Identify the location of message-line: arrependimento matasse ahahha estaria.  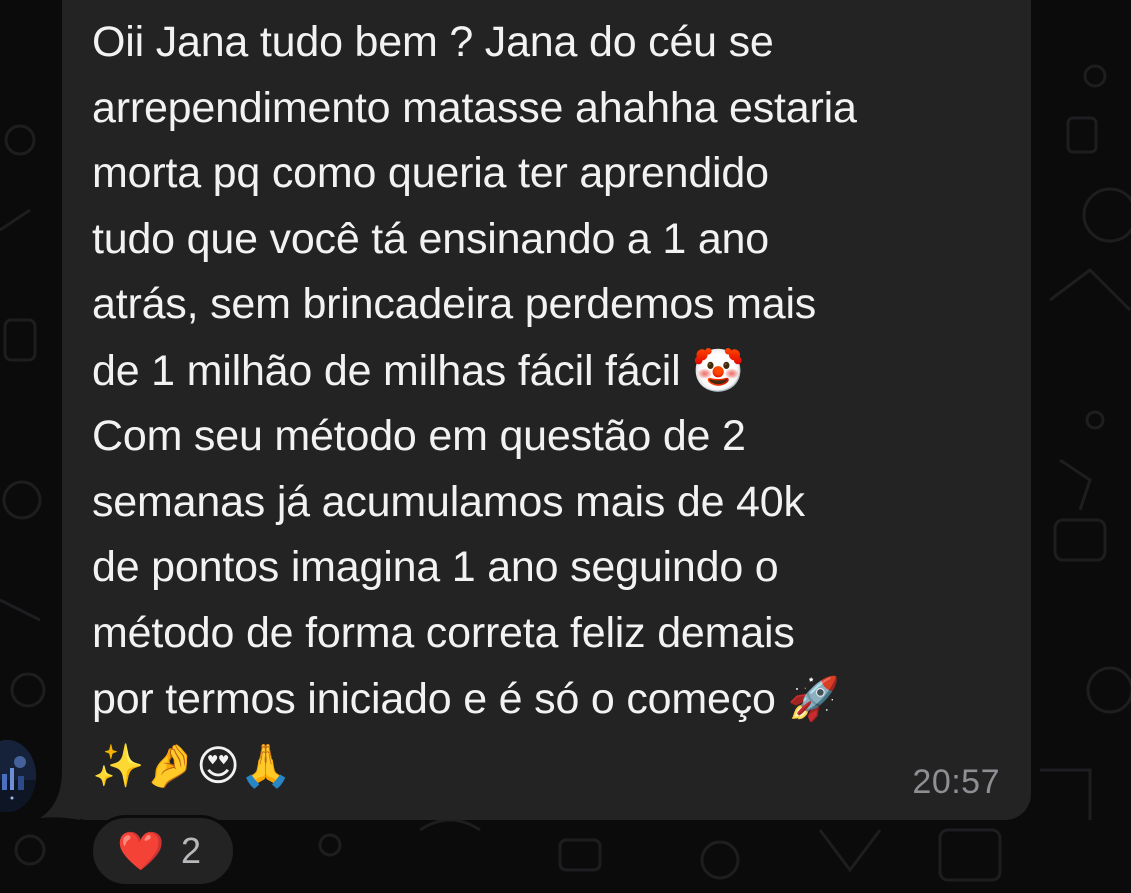
(474, 107).